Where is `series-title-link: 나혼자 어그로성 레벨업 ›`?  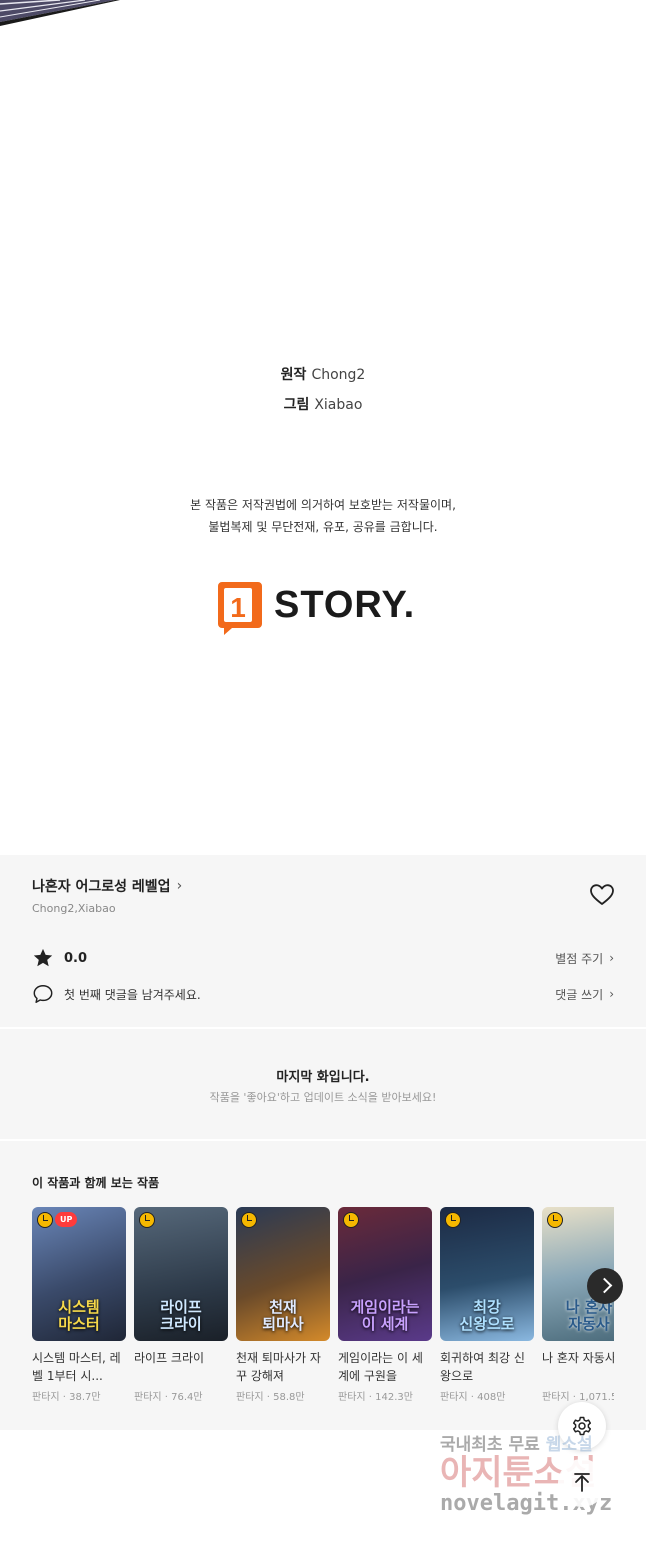 series-title-link: 나혼자 어그로성 레벨업 › is located at coordinates (107, 886).